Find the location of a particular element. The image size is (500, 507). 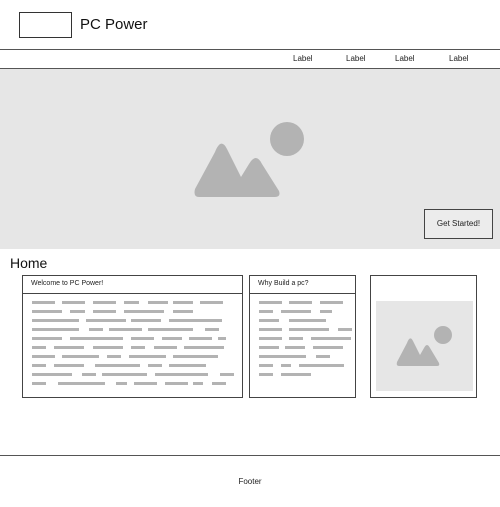

why-build-card: Why Build a pc? is located at coordinates (302, 336).